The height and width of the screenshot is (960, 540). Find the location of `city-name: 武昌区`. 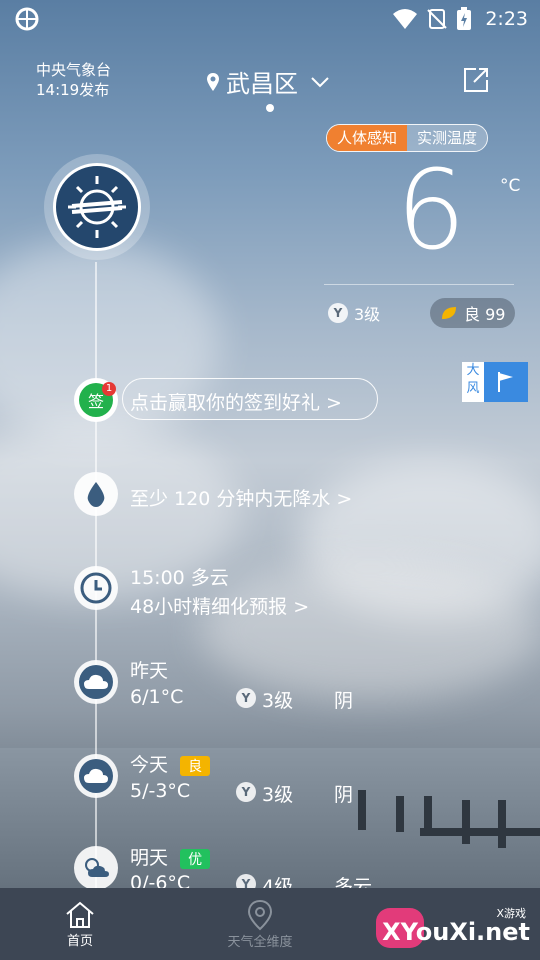

city-name: 武昌区 is located at coordinates (262, 84).